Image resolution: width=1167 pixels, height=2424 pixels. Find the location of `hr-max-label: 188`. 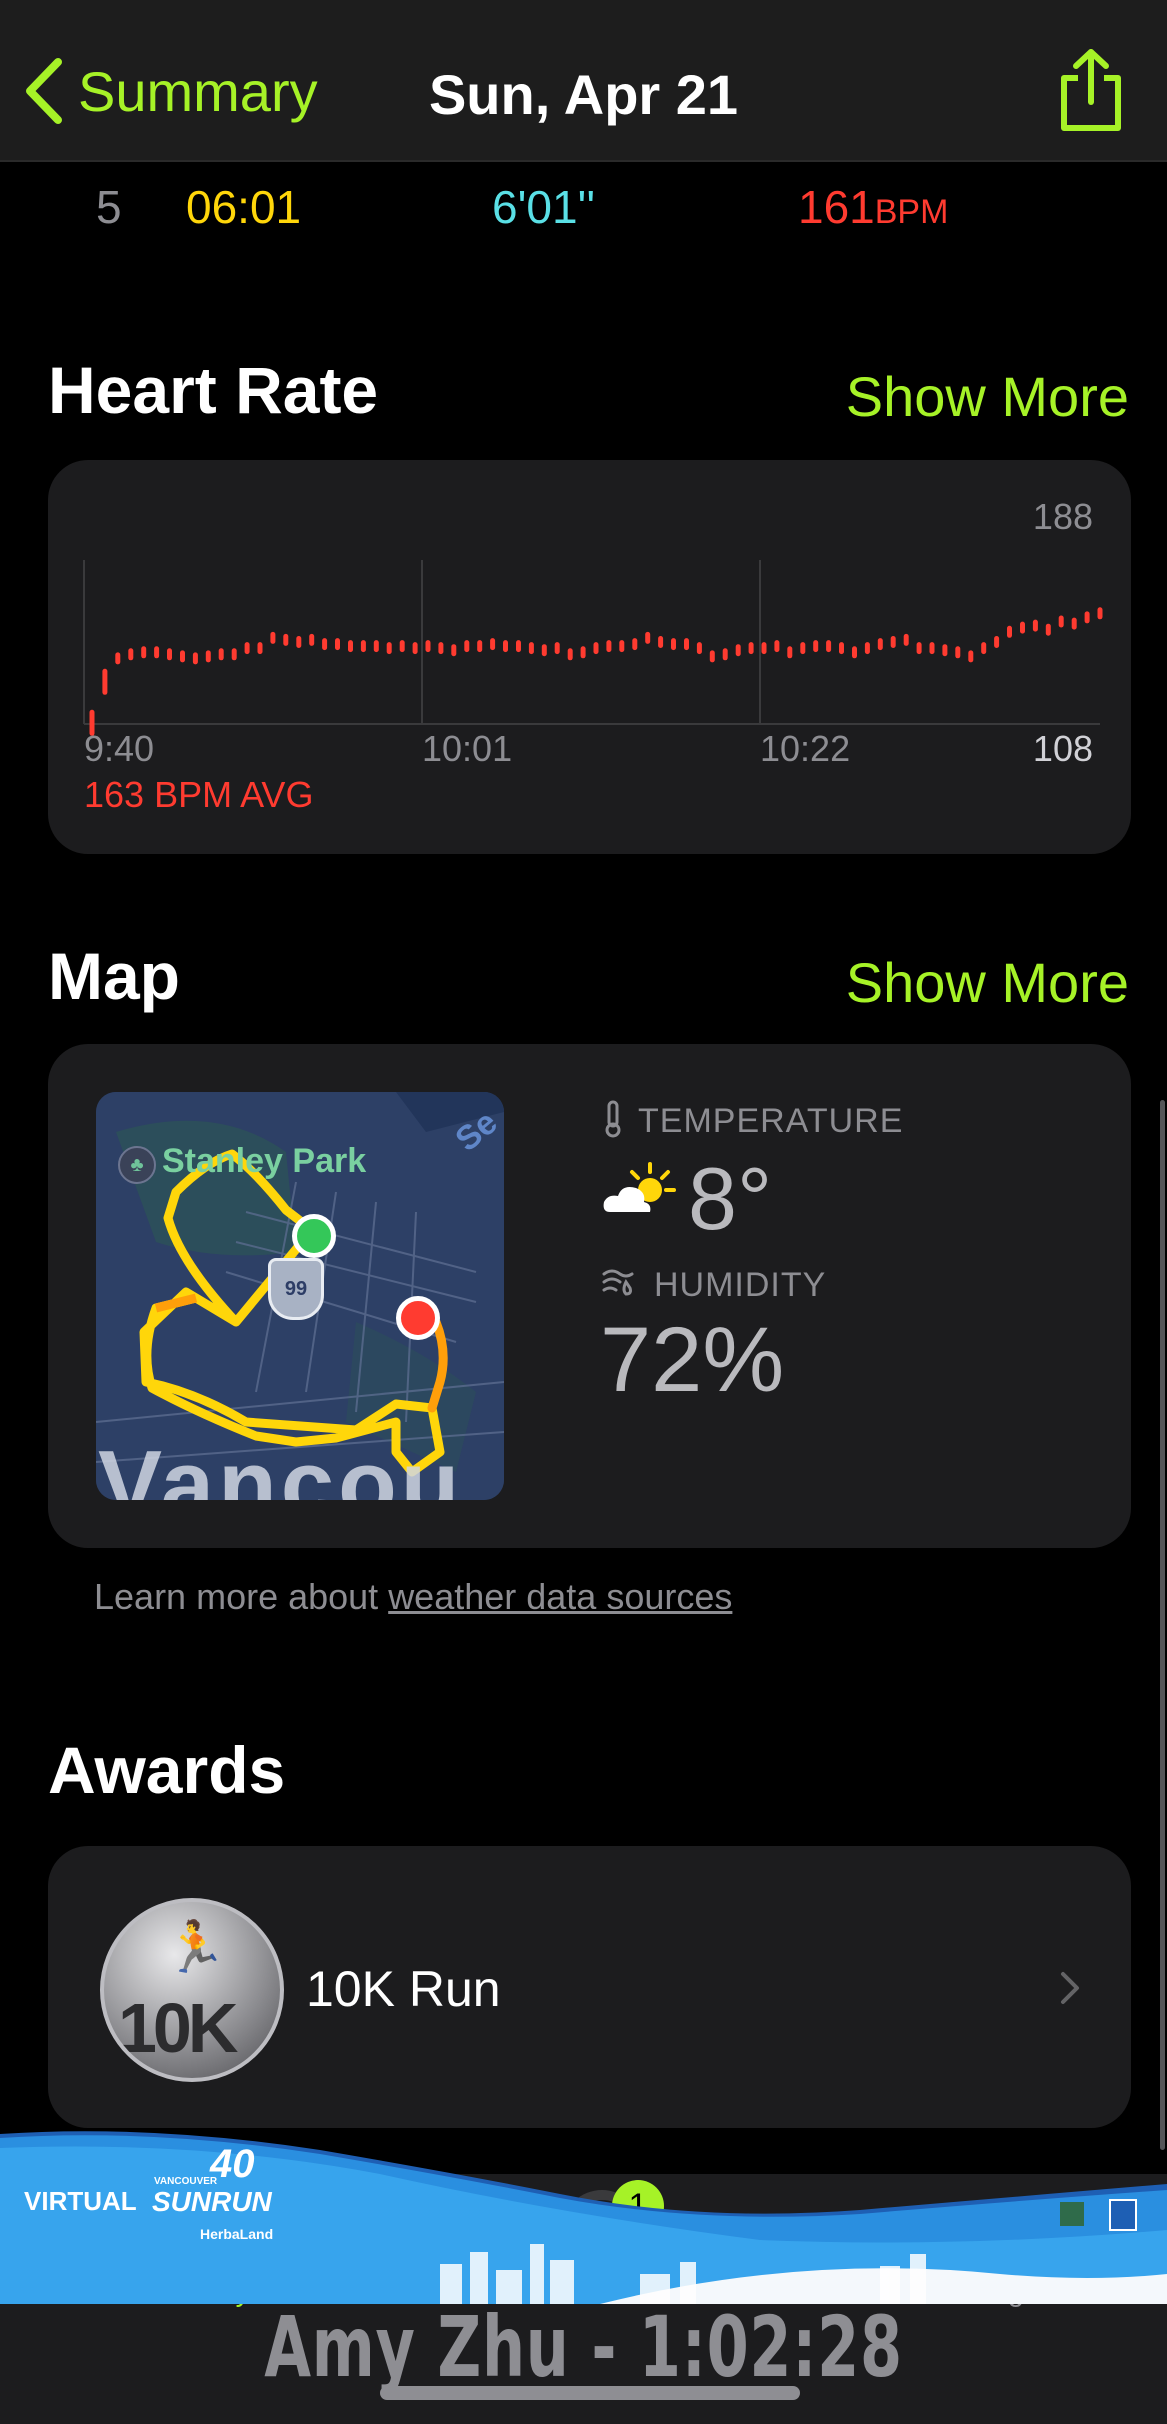

hr-max-label: 188 is located at coordinates (1062, 516).